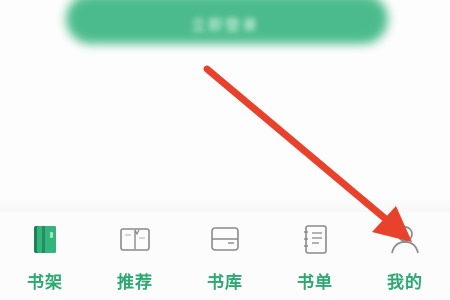 This screenshot has height=300, width=450. What do you see at coordinates (45, 283) in the screenshot?
I see `tab-bookshelf-label: 书架` at bounding box center [45, 283].